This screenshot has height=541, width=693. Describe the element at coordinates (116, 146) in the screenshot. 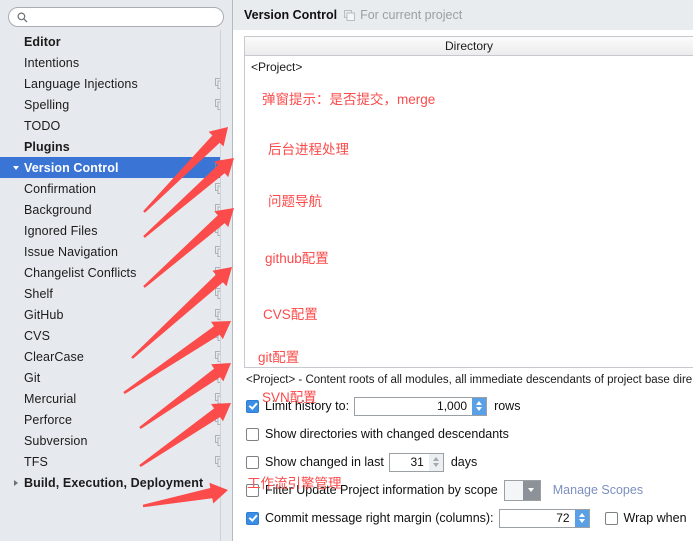

I see `sidebar-item-plugins: Plugins` at that location.